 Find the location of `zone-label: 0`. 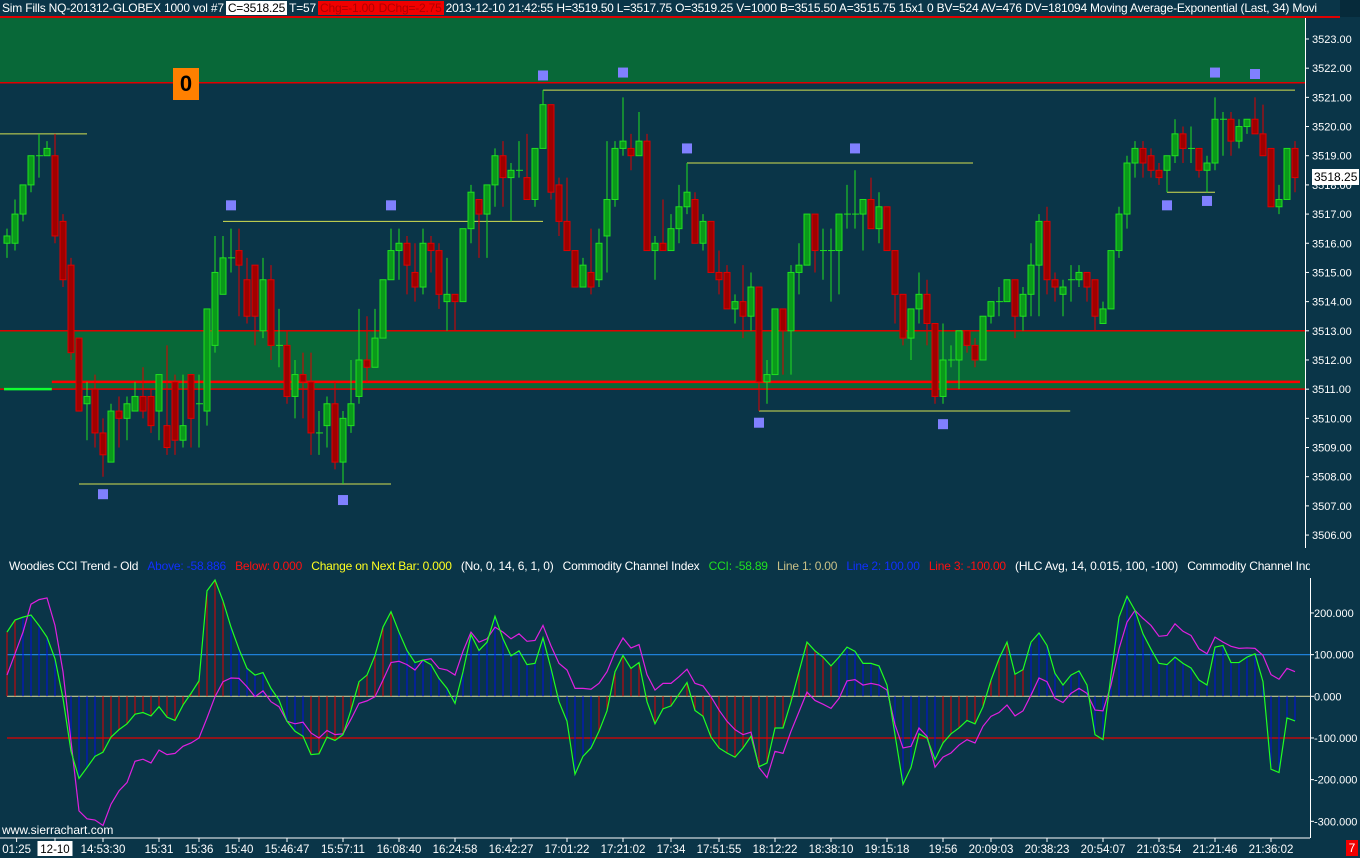

zone-label: 0 is located at coordinates (186, 84).